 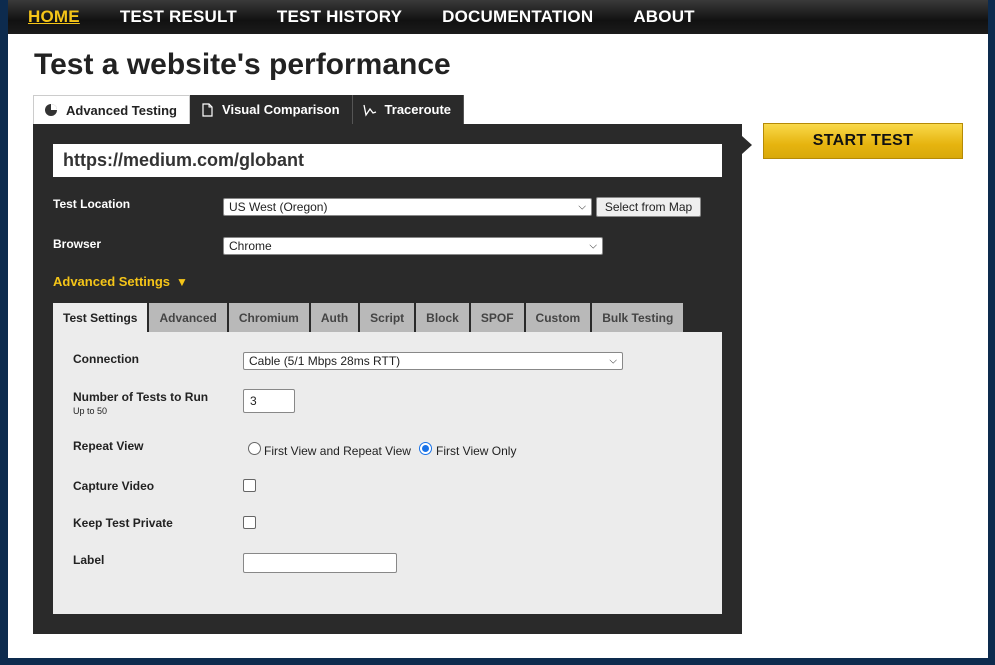 I want to click on panel-arrow, so click(x=747, y=145).